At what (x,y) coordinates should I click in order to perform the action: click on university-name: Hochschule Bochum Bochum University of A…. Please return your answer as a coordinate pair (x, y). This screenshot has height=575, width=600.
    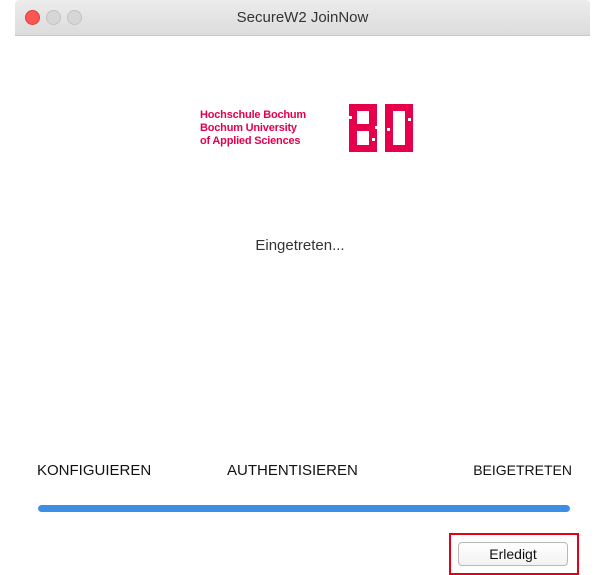
    Looking at the image, I should click on (253, 128).